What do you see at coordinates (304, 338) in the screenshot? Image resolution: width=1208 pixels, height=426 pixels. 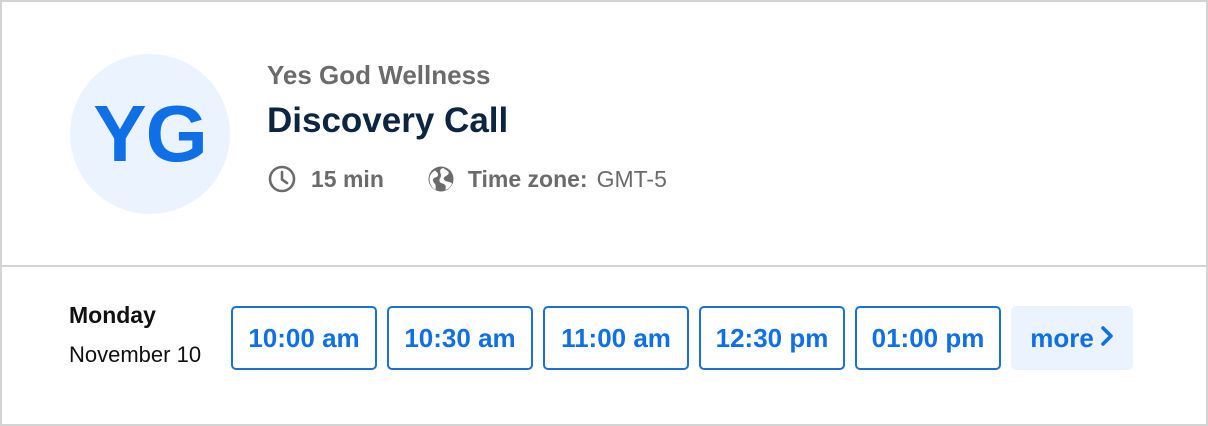 I see `time-slot-button: 10:00 am` at bounding box center [304, 338].